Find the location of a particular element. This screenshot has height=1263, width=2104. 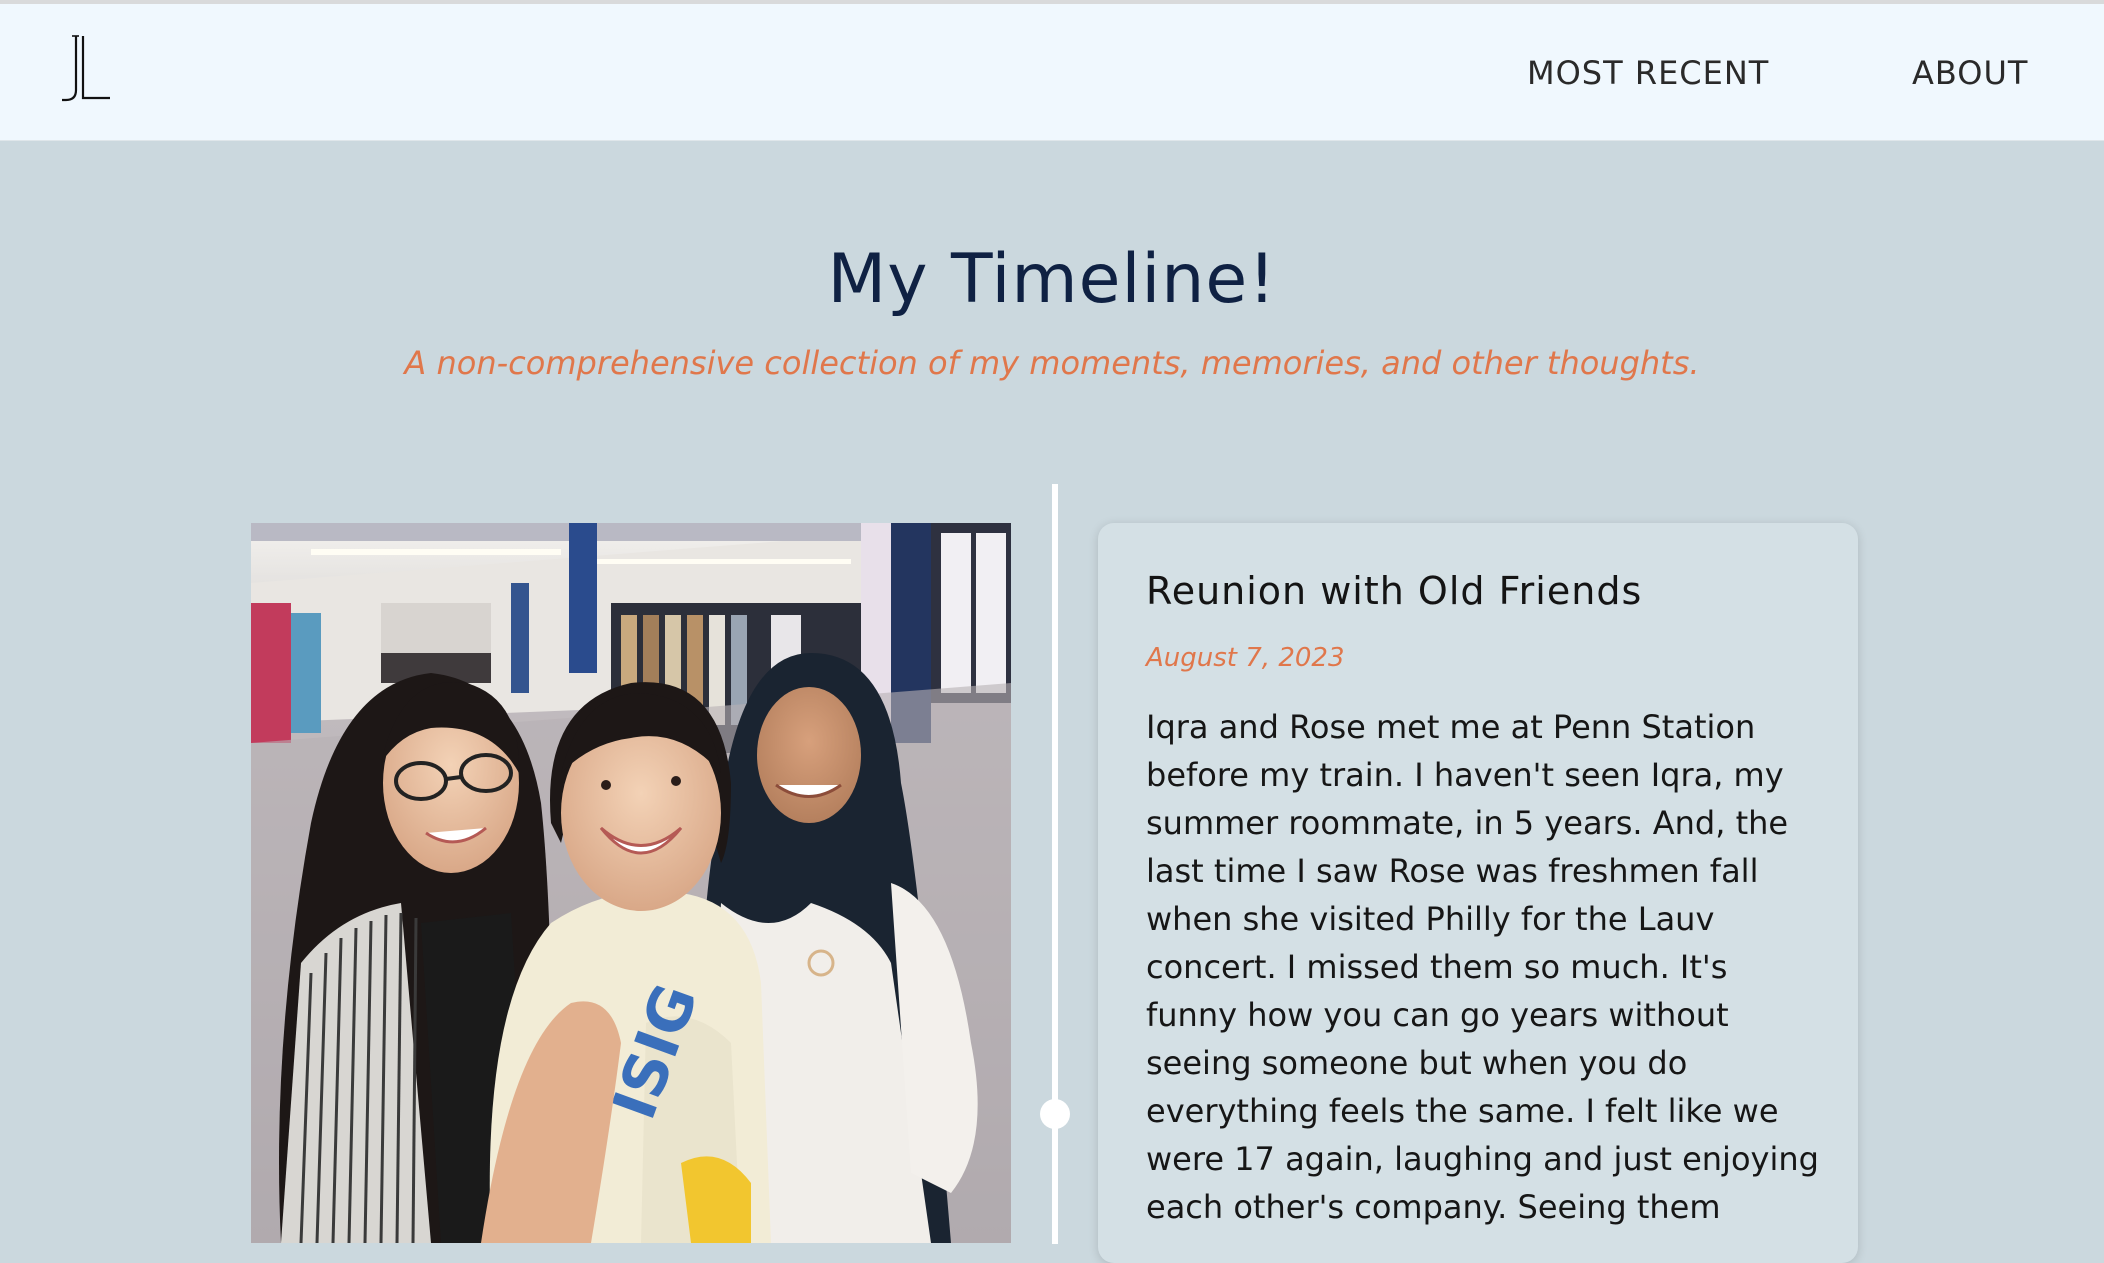

jl-logo-icon is located at coordinates (86, 68).